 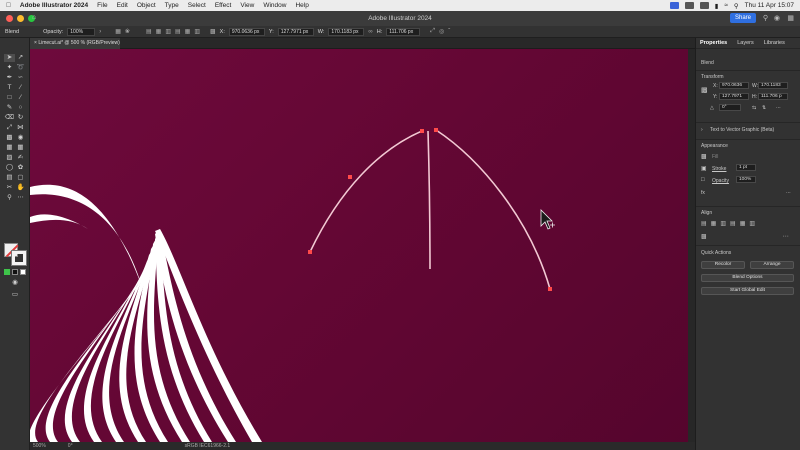 I want to click on menu-select: Select, so click(x=197, y=5).